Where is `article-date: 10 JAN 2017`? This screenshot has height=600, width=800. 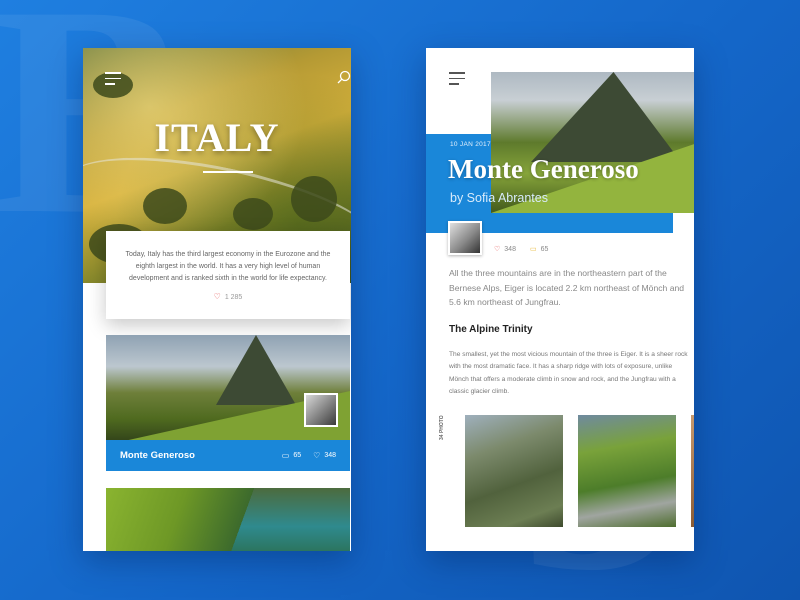 article-date: 10 JAN 2017 is located at coordinates (470, 144).